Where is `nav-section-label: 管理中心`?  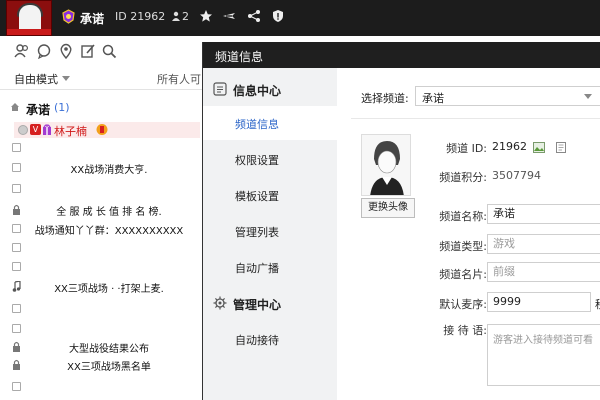
nav-section-label: 管理中心 is located at coordinates (257, 305).